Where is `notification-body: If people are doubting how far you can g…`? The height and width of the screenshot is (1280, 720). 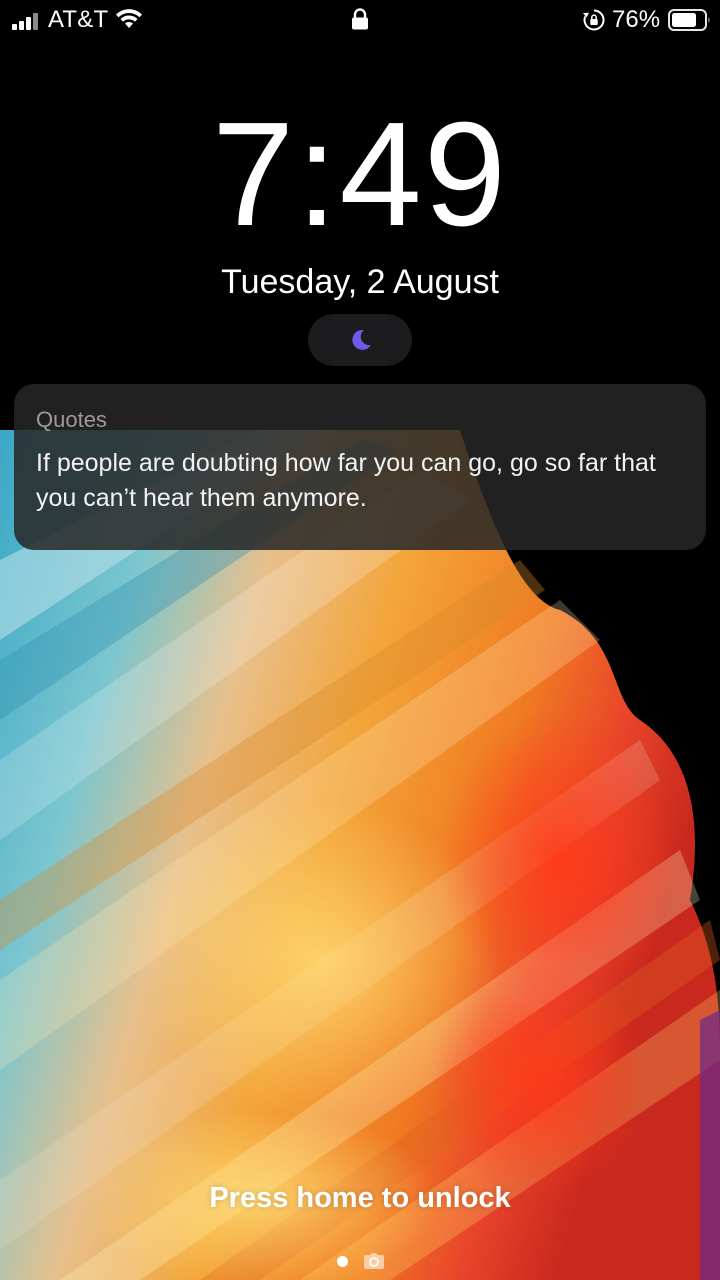 notification-body: If people are doubting how far you can g… is located at coordinates (346, 480).